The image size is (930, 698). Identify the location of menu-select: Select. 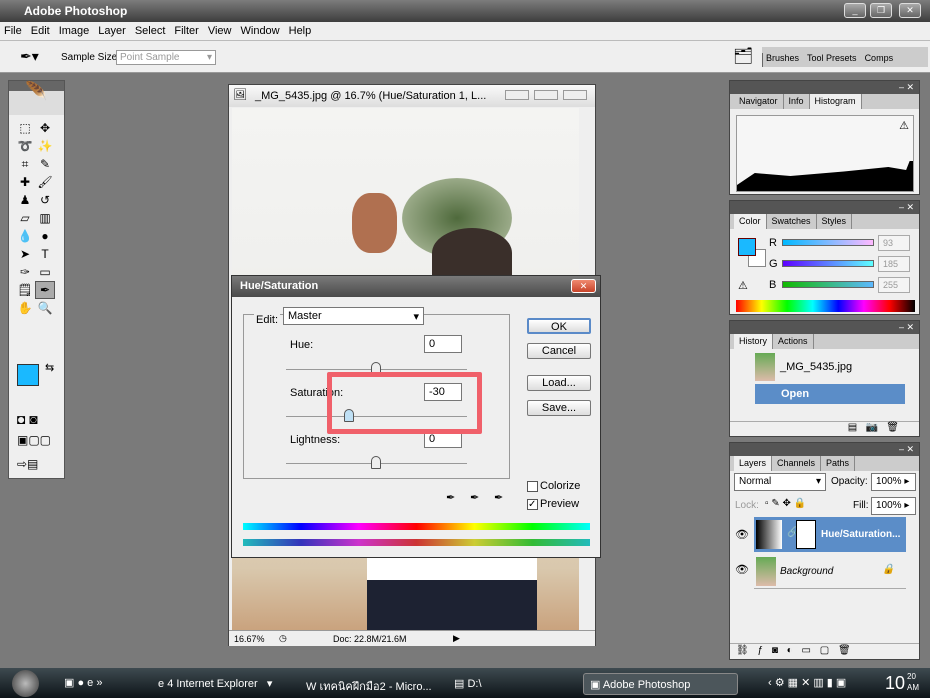
(150, 31).